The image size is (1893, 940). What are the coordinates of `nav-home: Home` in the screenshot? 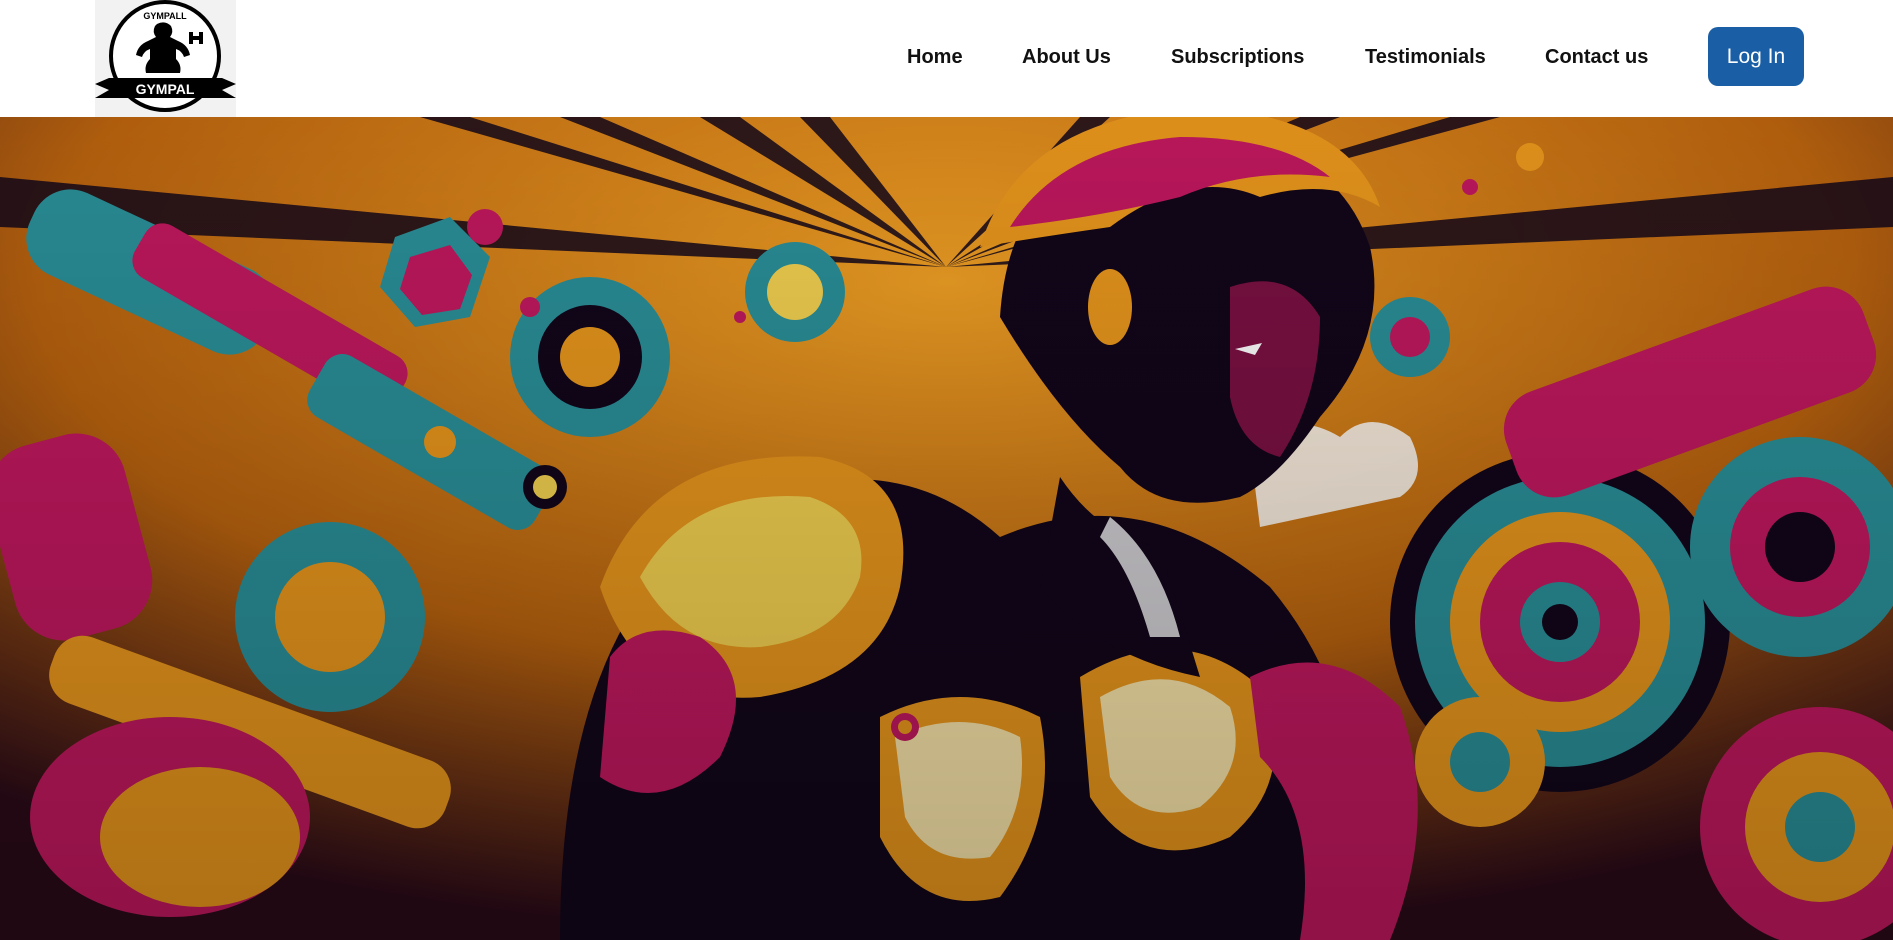 It's located at (935, 57).